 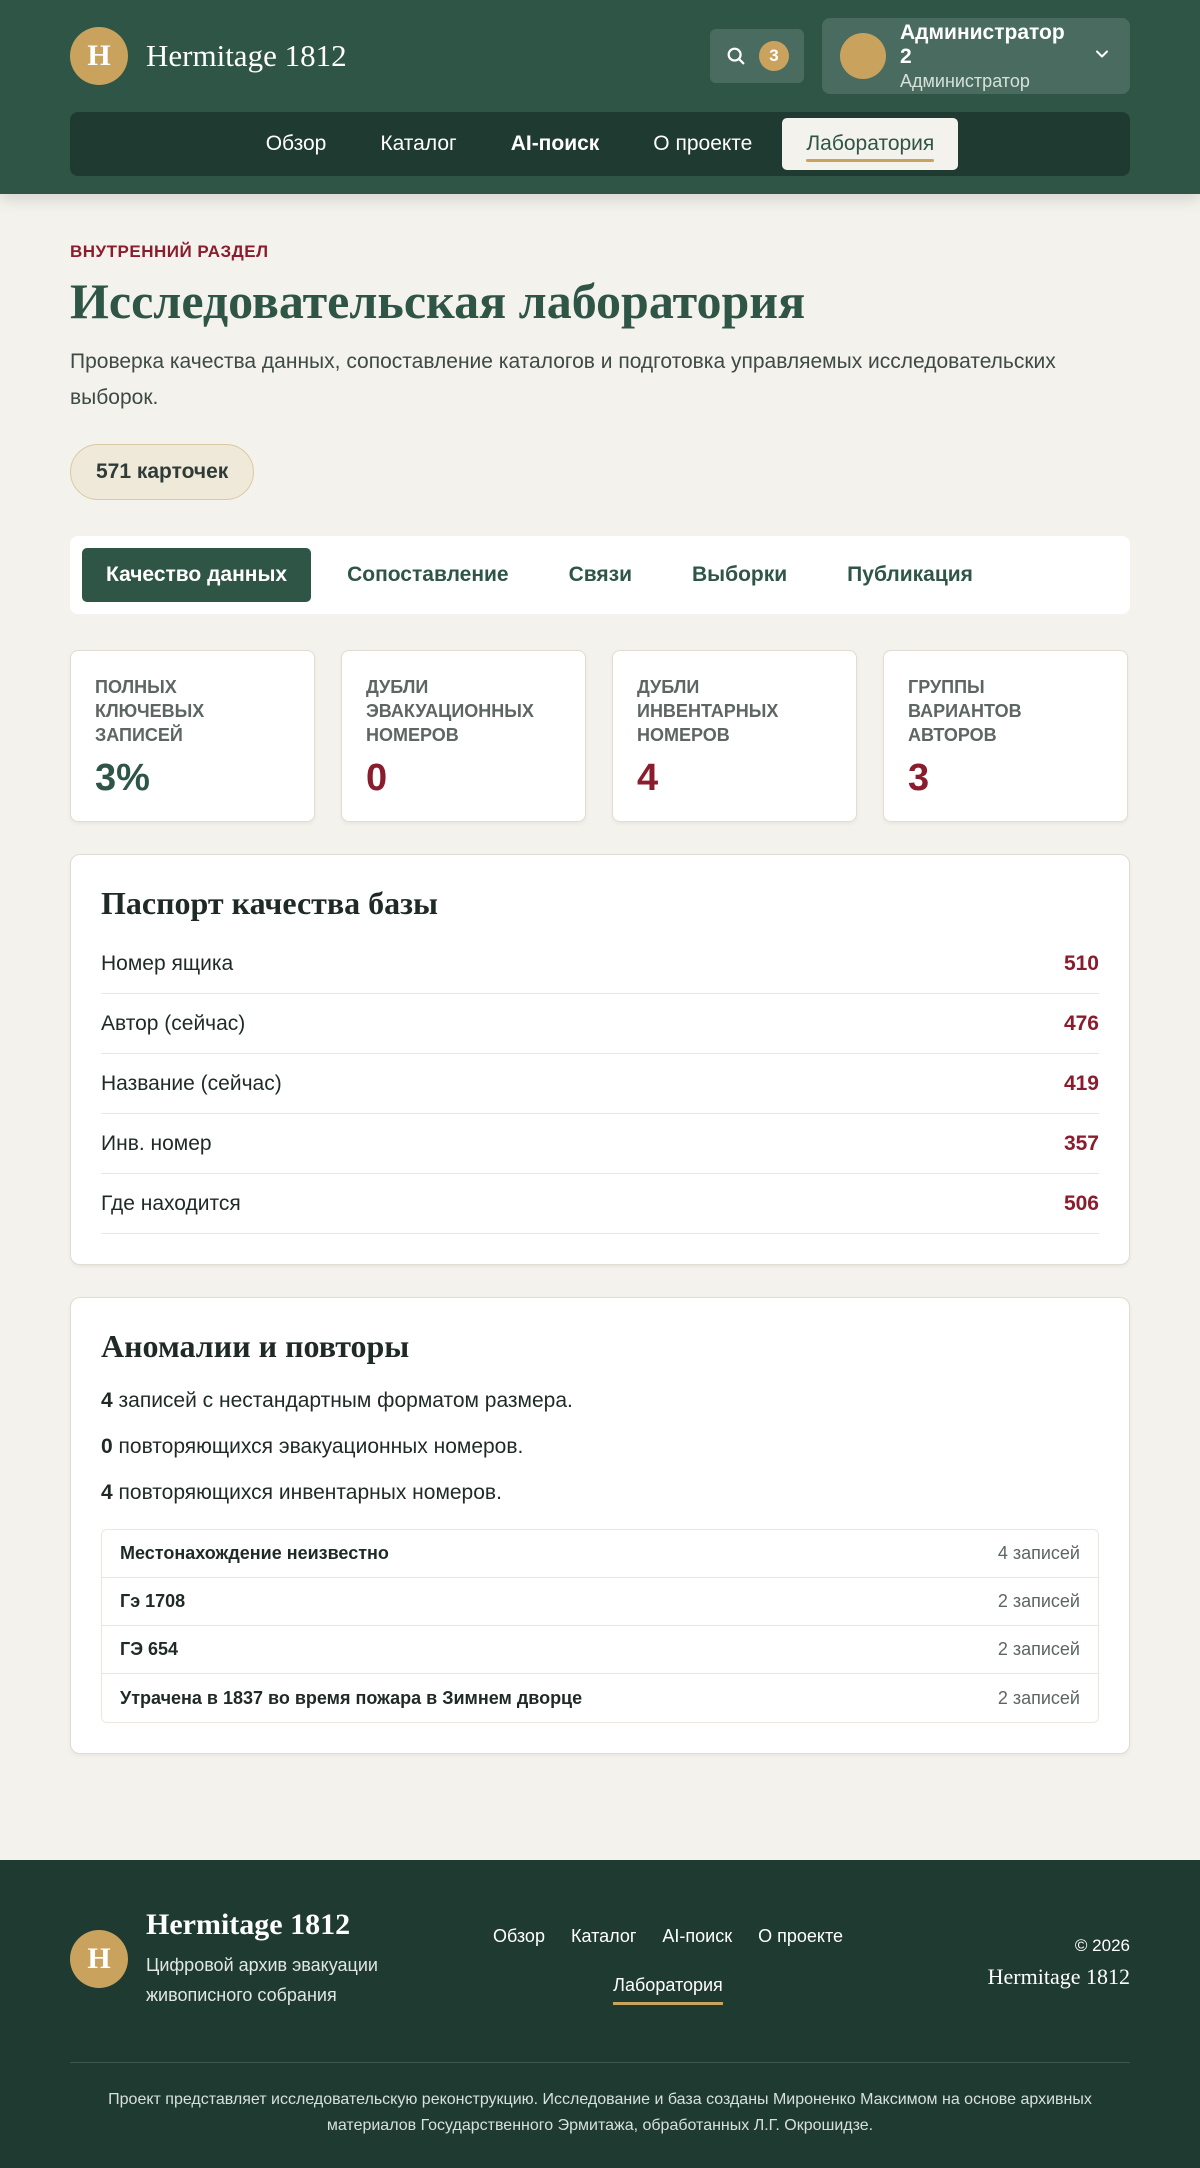 I want to click on list-item: Где находится 506, so click(x=600, y=1204).